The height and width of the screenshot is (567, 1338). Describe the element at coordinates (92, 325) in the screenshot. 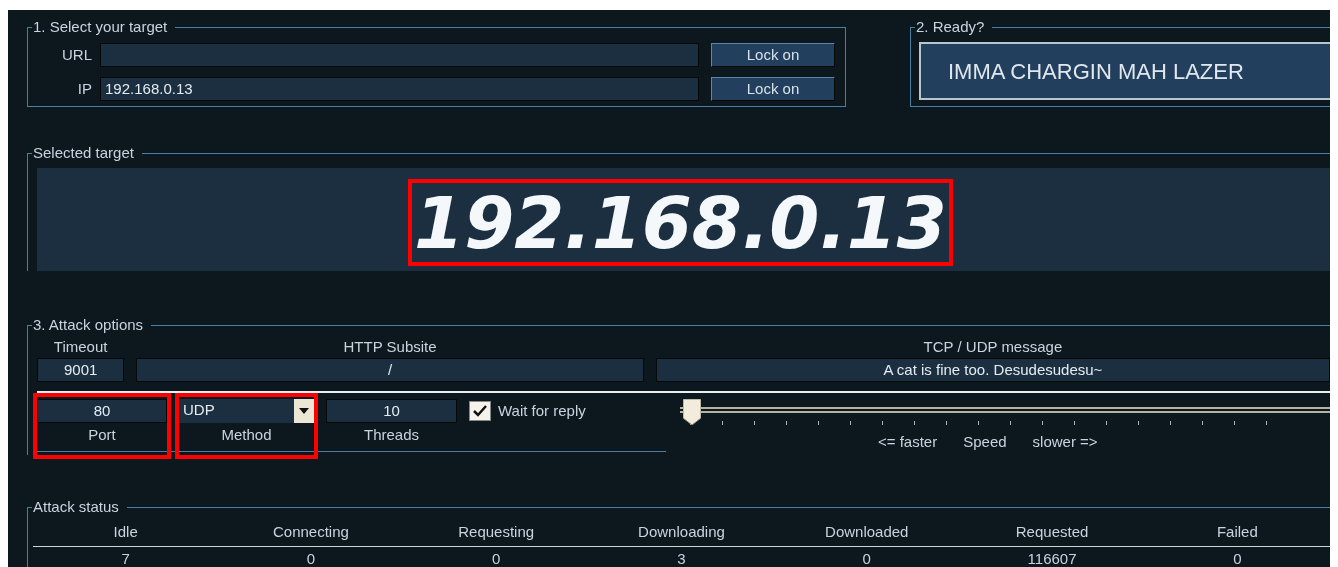

I see `section-title: 3. Attack options` at that location.